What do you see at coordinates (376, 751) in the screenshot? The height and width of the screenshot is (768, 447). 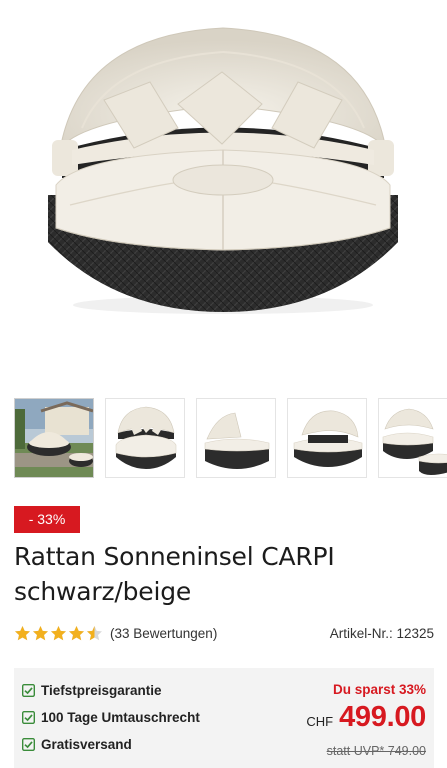 I see `original-price: statt UVP* 749.00` at bounding box center [376, 751].